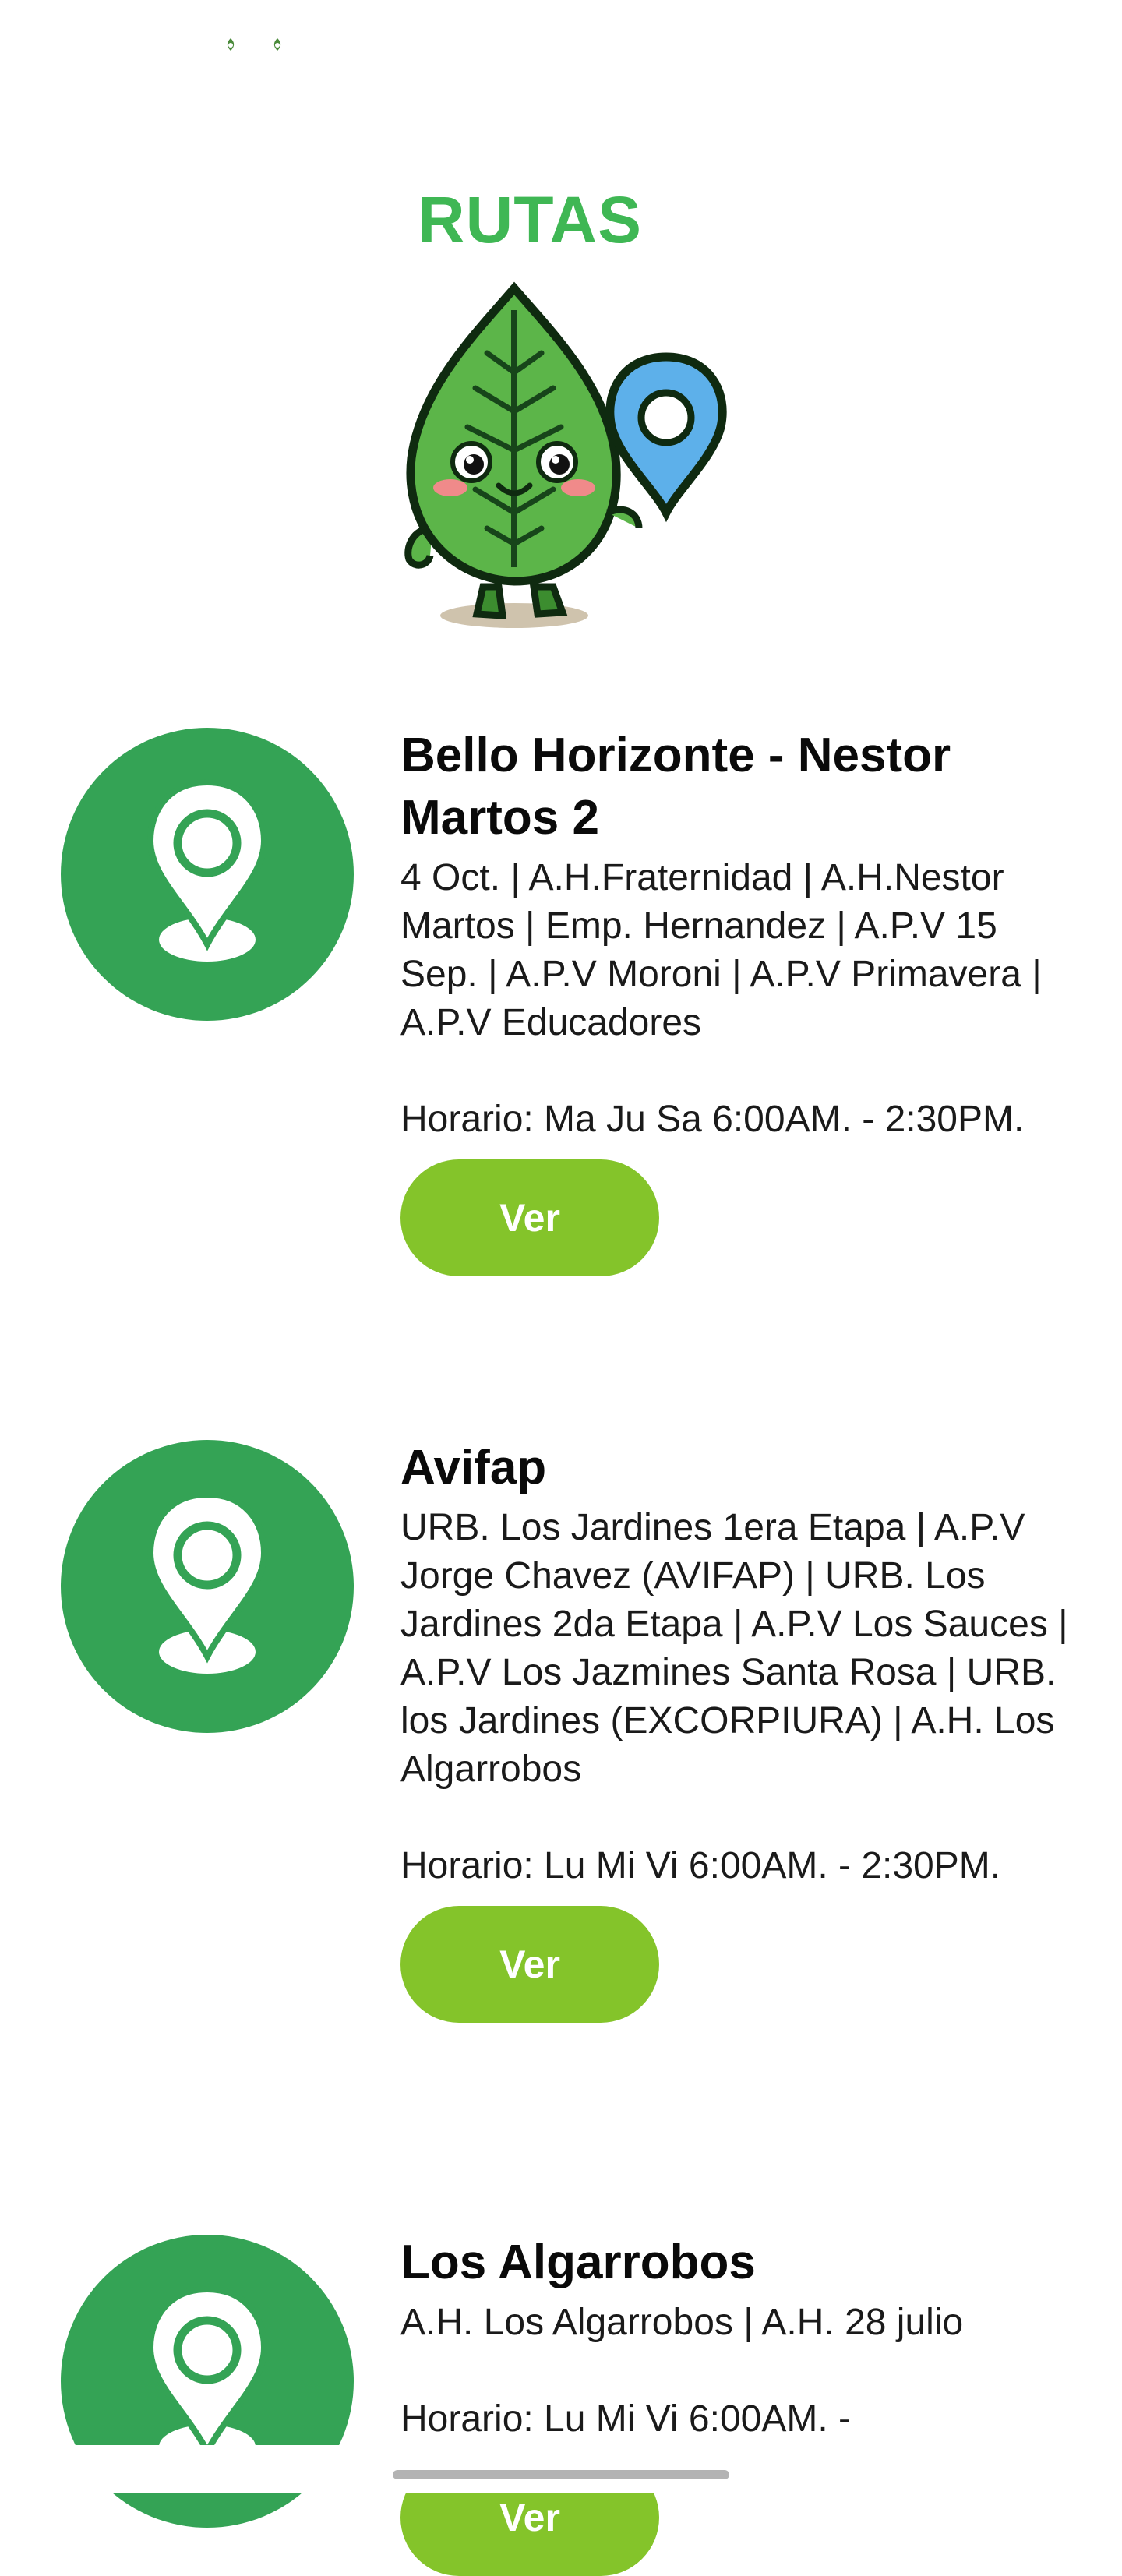  I want to click on route-schedule: Horario: Lu Mi Vi 6:00AM. -, so click(625, 2419).